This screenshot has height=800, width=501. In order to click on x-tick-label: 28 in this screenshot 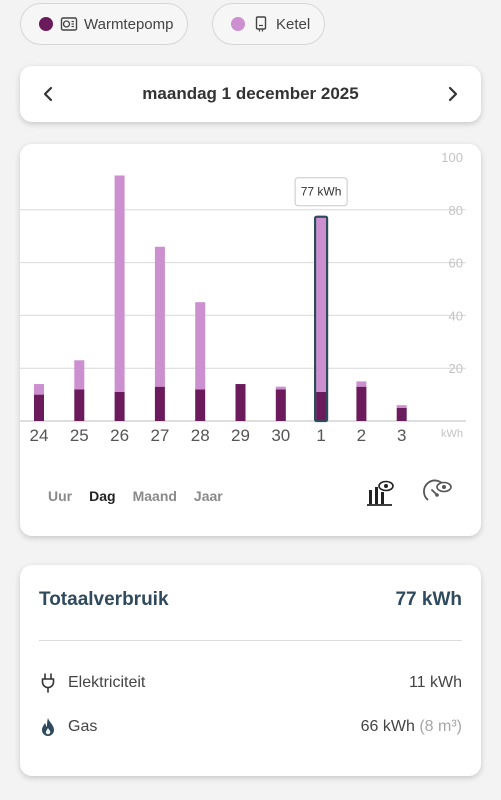, I will do `click(200, 435)`.